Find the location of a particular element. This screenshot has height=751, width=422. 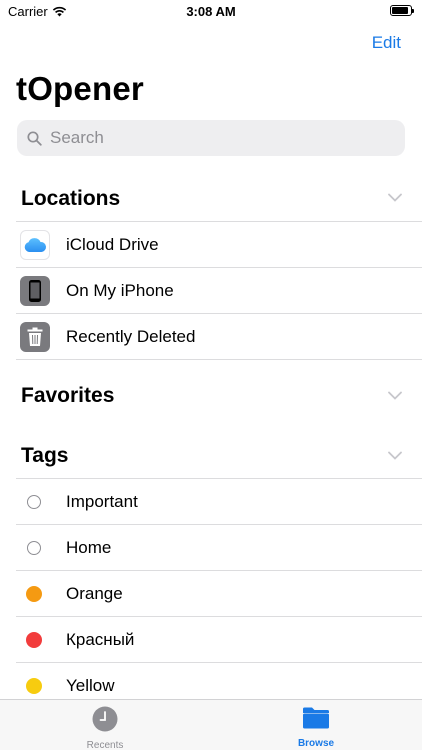

section-header-favorites: Favorites is located at coordinates (67, 396).